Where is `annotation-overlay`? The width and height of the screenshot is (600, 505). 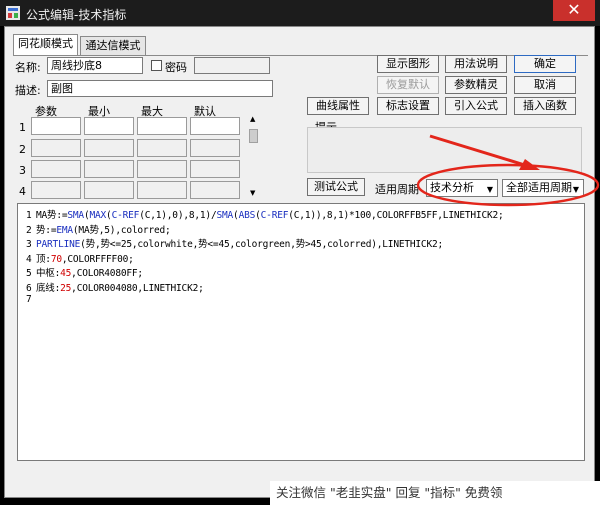 annotation-overlay is located at coordinates (508, 170).